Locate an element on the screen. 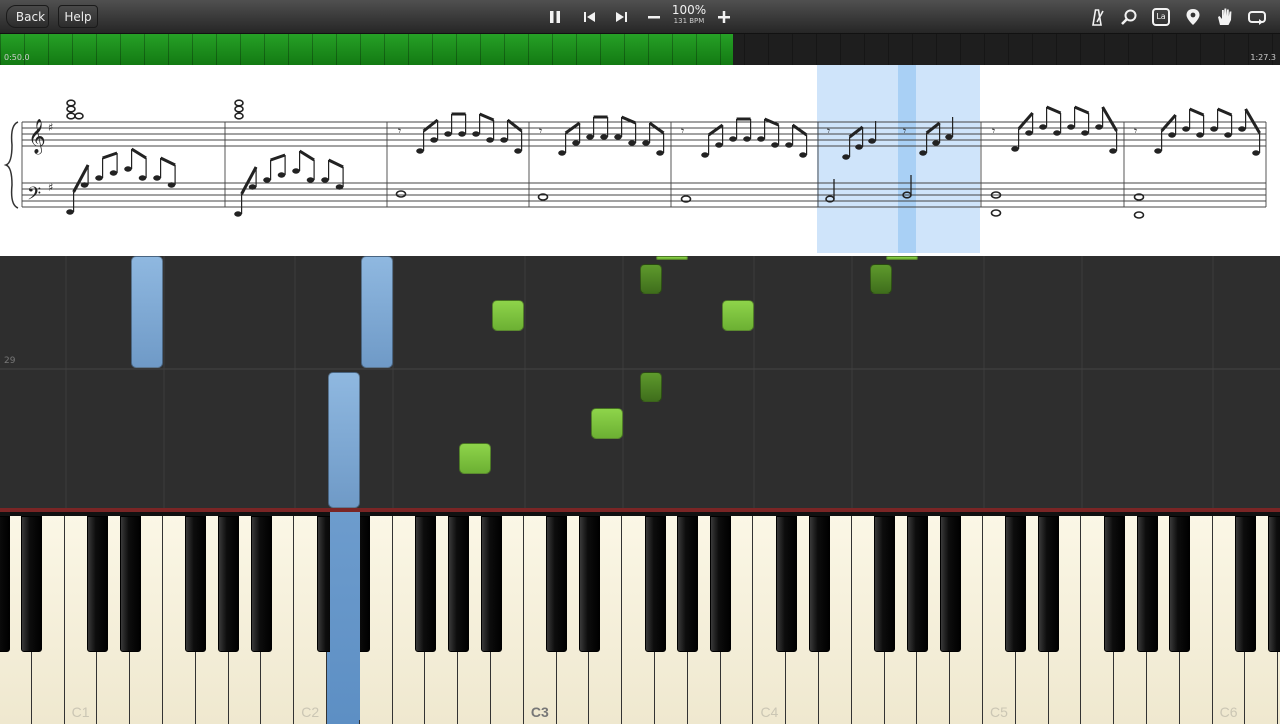 The width and height of the screenshot is (1280, 724). minus-icon is located at coordinates (654, 17).